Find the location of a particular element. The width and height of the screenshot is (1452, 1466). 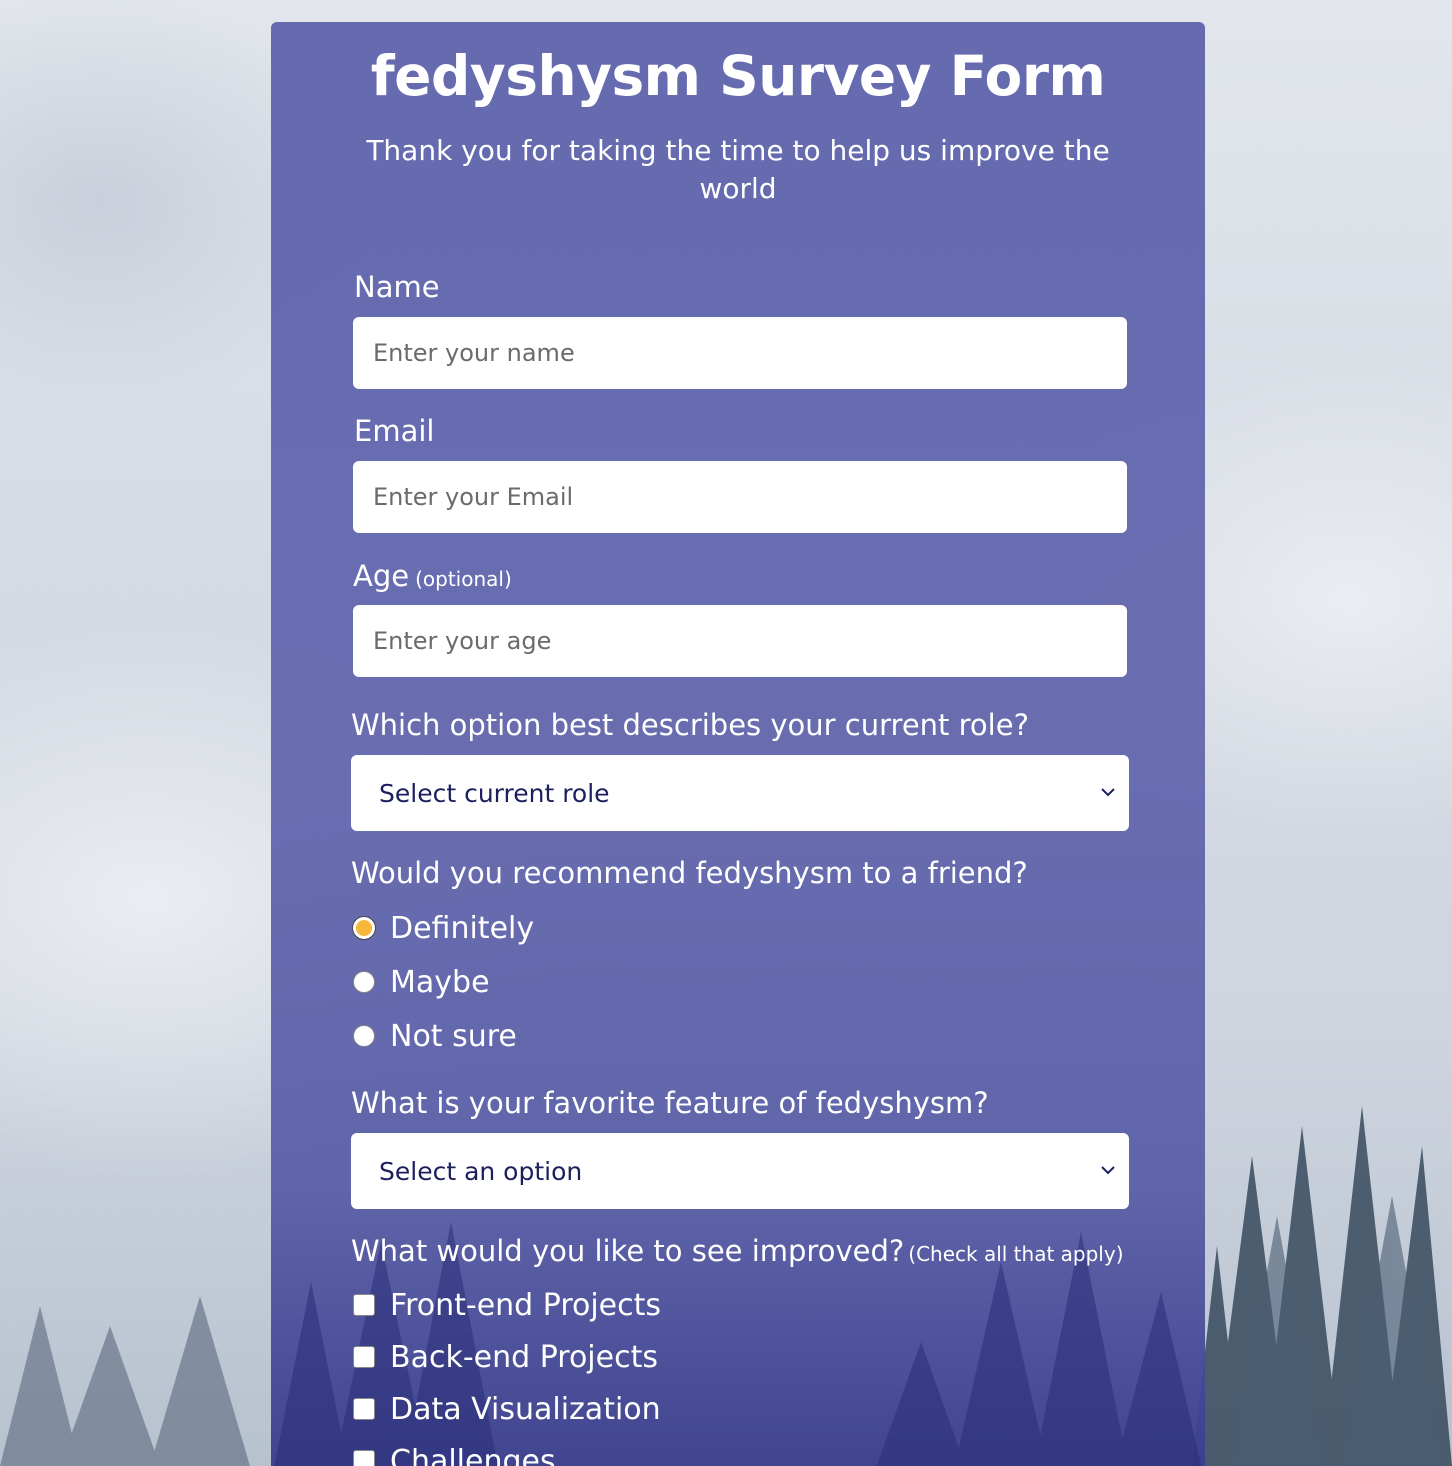

improve-option-challenges: Challenges is located at coordinates (454, 1453).